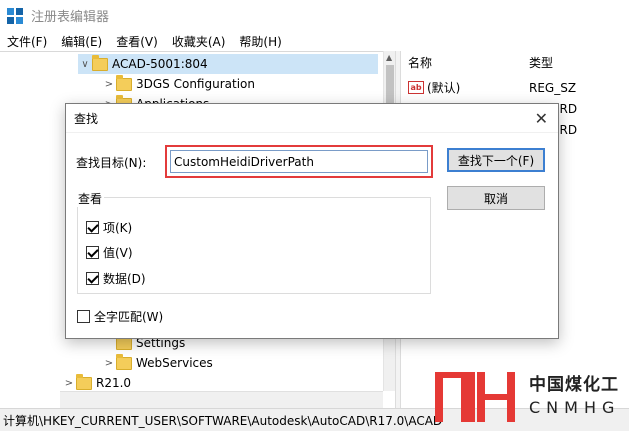 The width and height of the screenshot is (629, 431). I want to click on option-keys: 项(K), so click(109, 227).